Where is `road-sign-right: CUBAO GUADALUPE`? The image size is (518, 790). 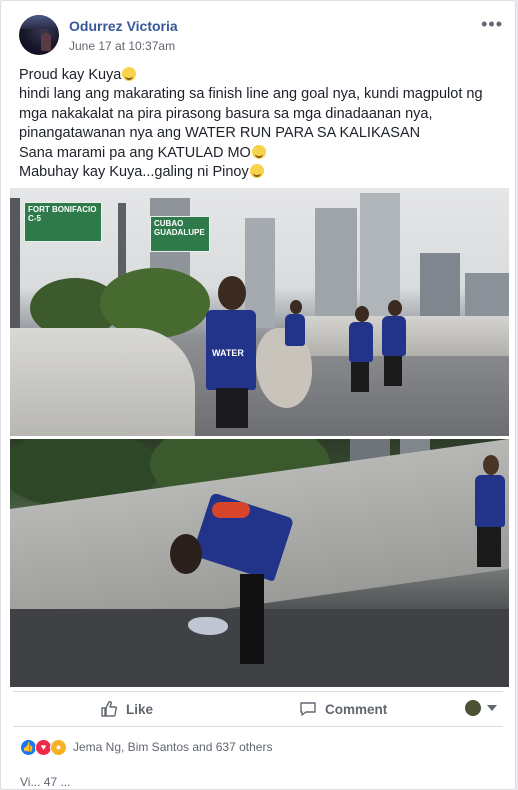
road-sign-right: CUBAO GUADALUPE is located at coordinates (180, 234).